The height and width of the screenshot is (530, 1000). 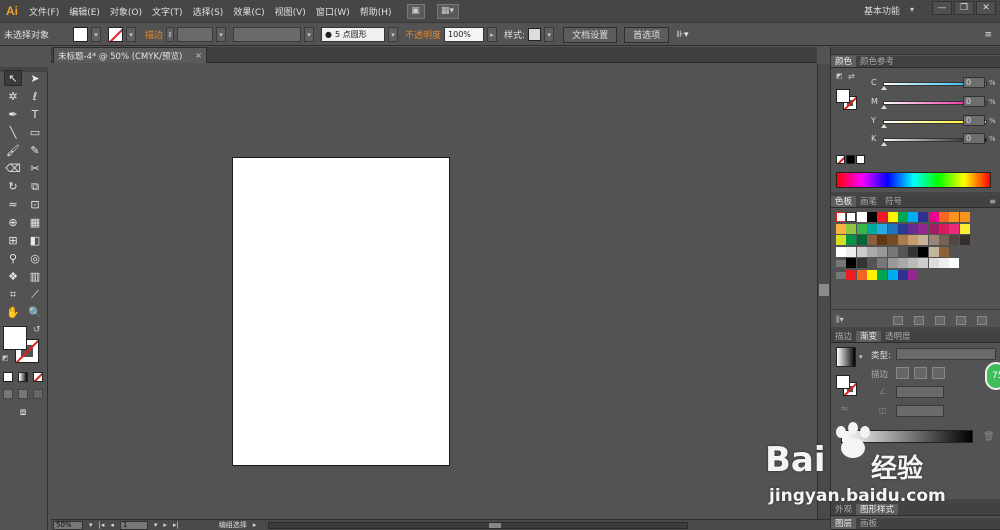 I want to click on menu-file: 文件(F), so click(x=44, y=11).